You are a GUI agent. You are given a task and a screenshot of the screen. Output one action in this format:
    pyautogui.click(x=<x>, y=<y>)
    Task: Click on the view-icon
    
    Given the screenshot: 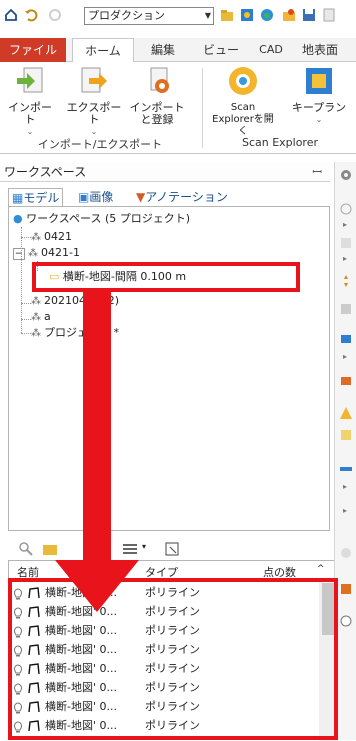 What is the action you would take?
    pyautogui.click(x=346, y=381)
    